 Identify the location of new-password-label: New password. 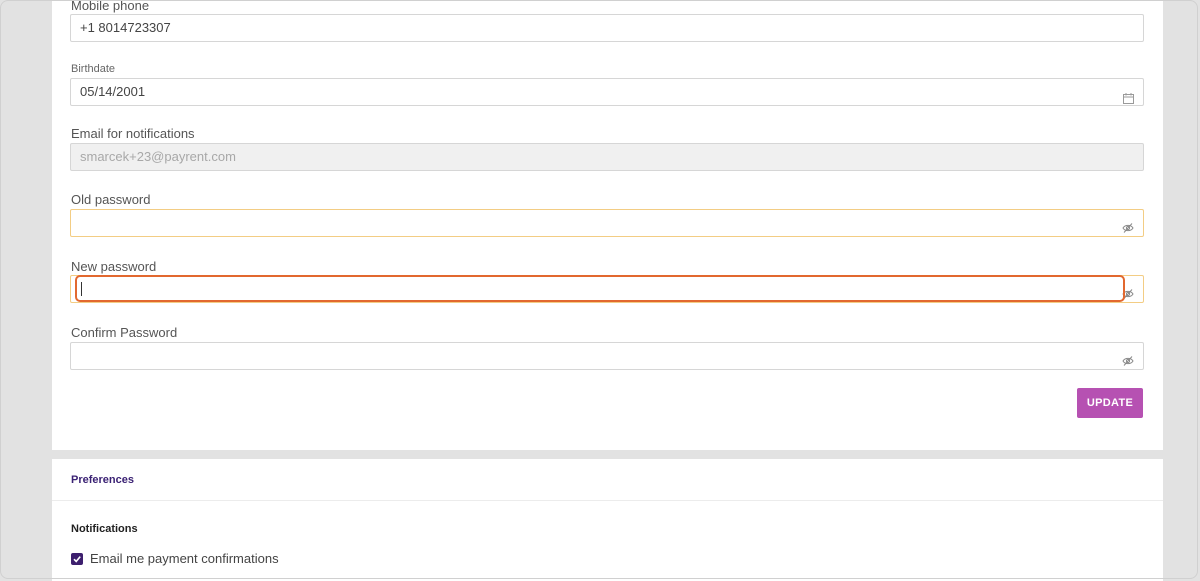
(114, 266).